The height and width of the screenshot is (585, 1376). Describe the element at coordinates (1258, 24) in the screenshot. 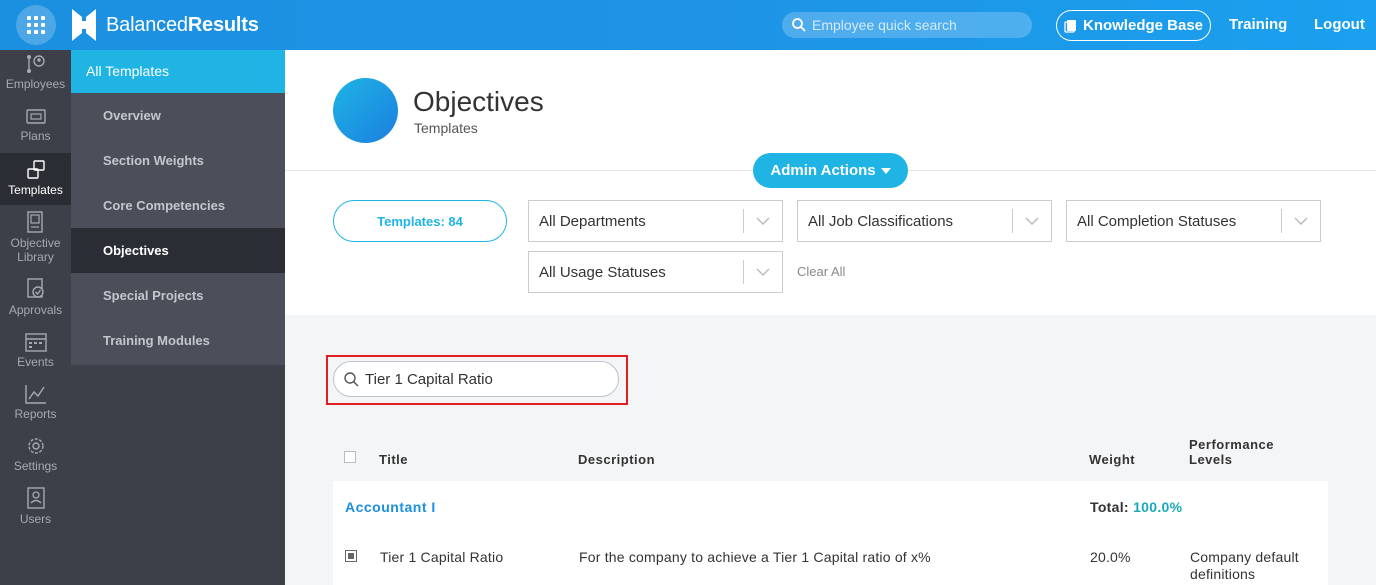

I see `training-link: Training` at that location.